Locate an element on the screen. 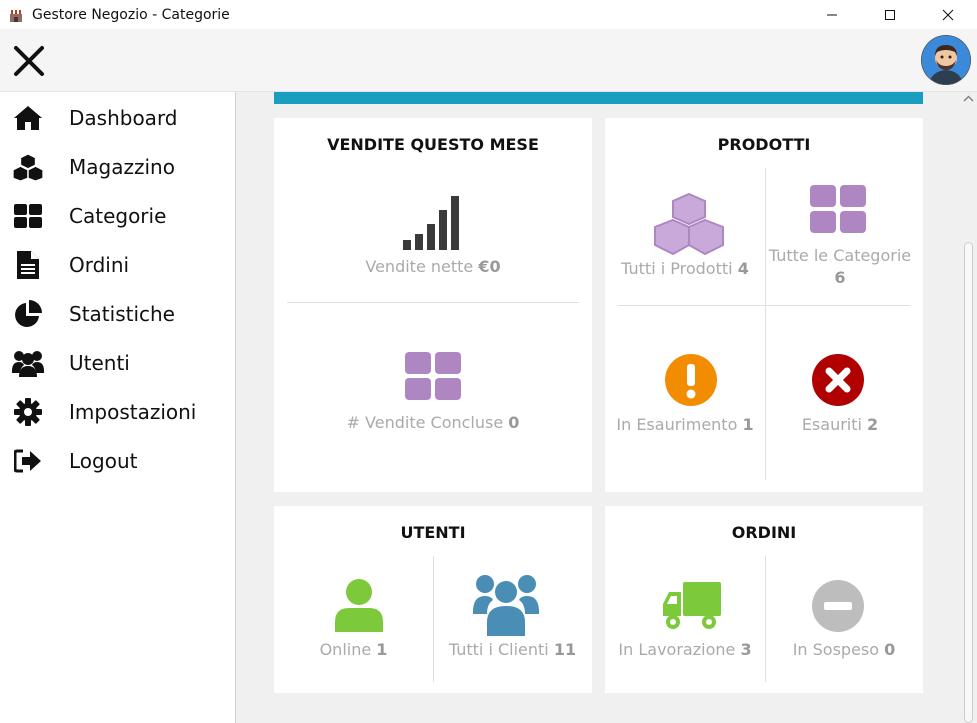 The image size is (977, 723). stat-label: Tutti i Prodotti is located at coordinates (677, 268).